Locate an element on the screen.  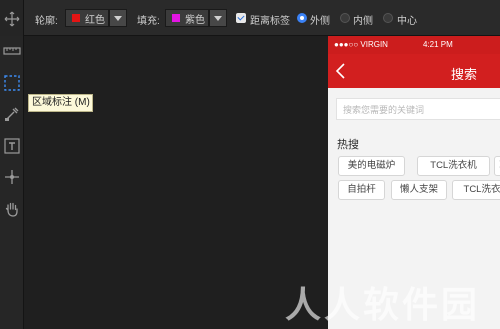
search-input is located at coordinates (418, 110).